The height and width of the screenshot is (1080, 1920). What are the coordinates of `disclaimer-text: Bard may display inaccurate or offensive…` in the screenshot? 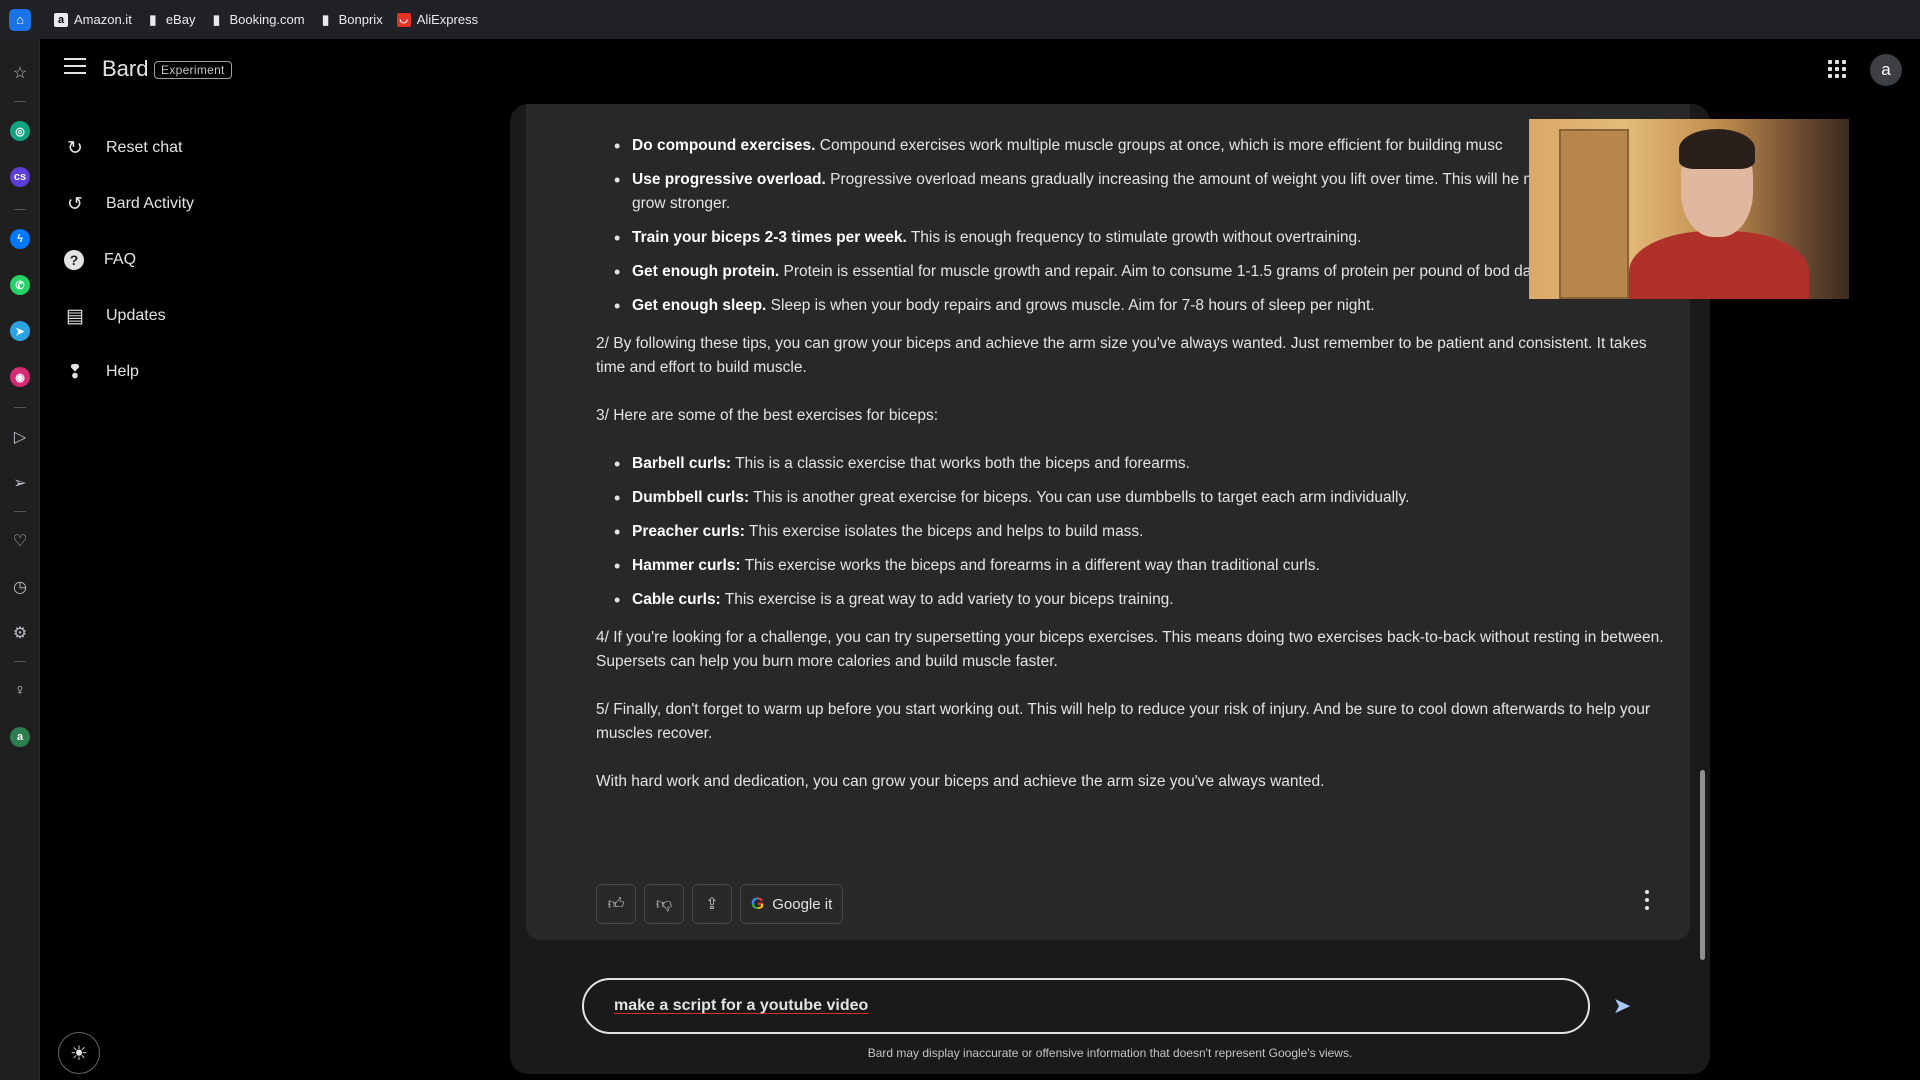 It's located at (1110, 1053).